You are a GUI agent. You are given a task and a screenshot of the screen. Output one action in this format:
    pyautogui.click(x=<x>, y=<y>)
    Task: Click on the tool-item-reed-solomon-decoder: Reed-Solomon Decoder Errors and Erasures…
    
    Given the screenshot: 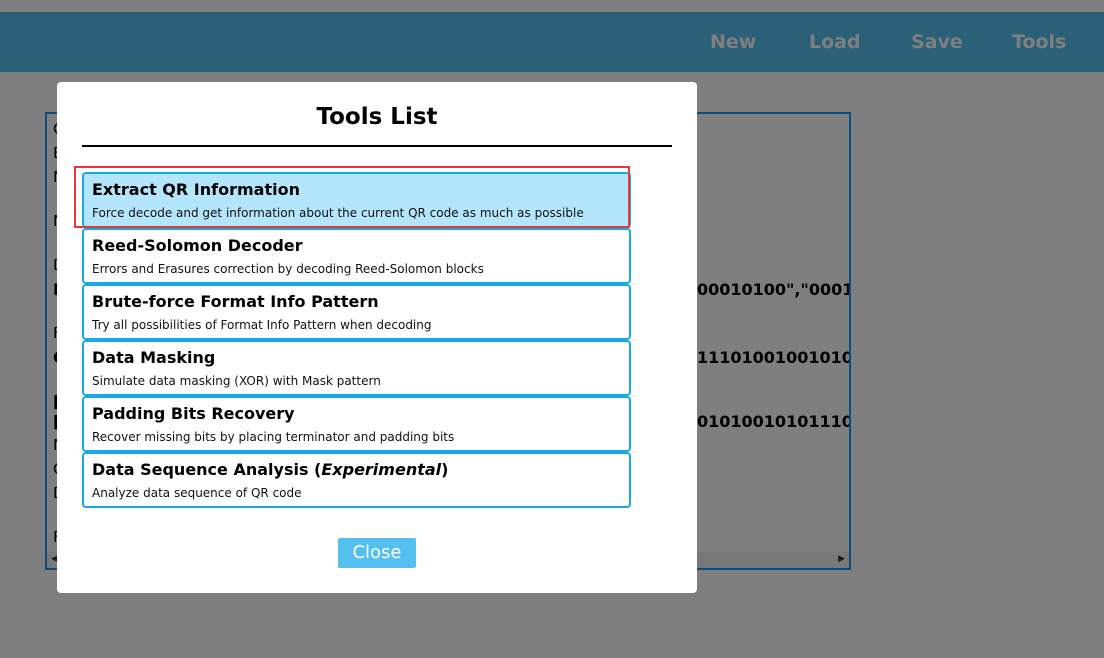 What is the action you would take?
    pyautogui.click(x=356, y=256)
    